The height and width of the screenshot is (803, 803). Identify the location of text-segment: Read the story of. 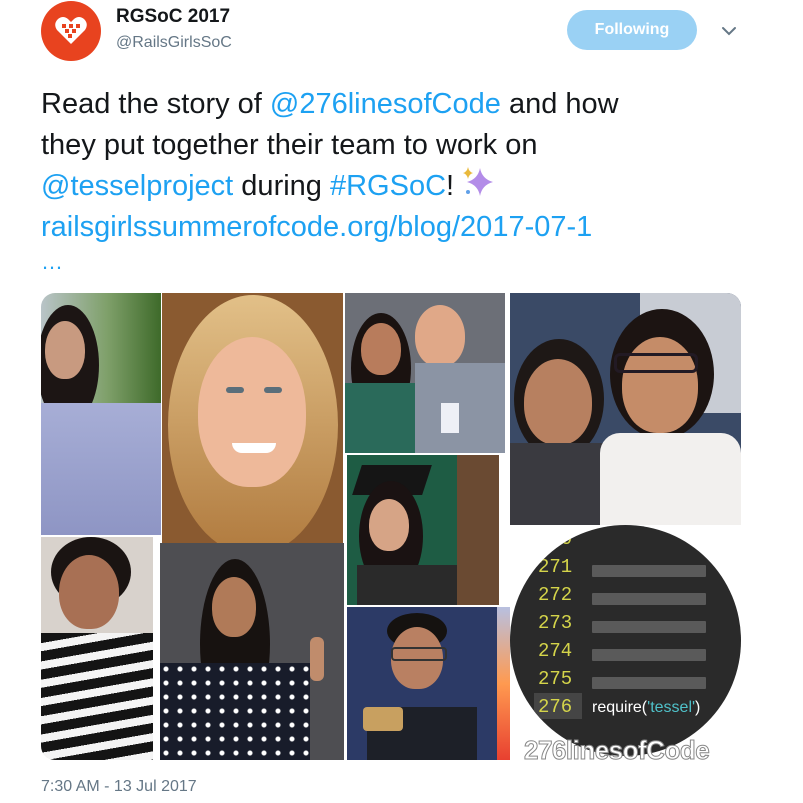
(155, 104).